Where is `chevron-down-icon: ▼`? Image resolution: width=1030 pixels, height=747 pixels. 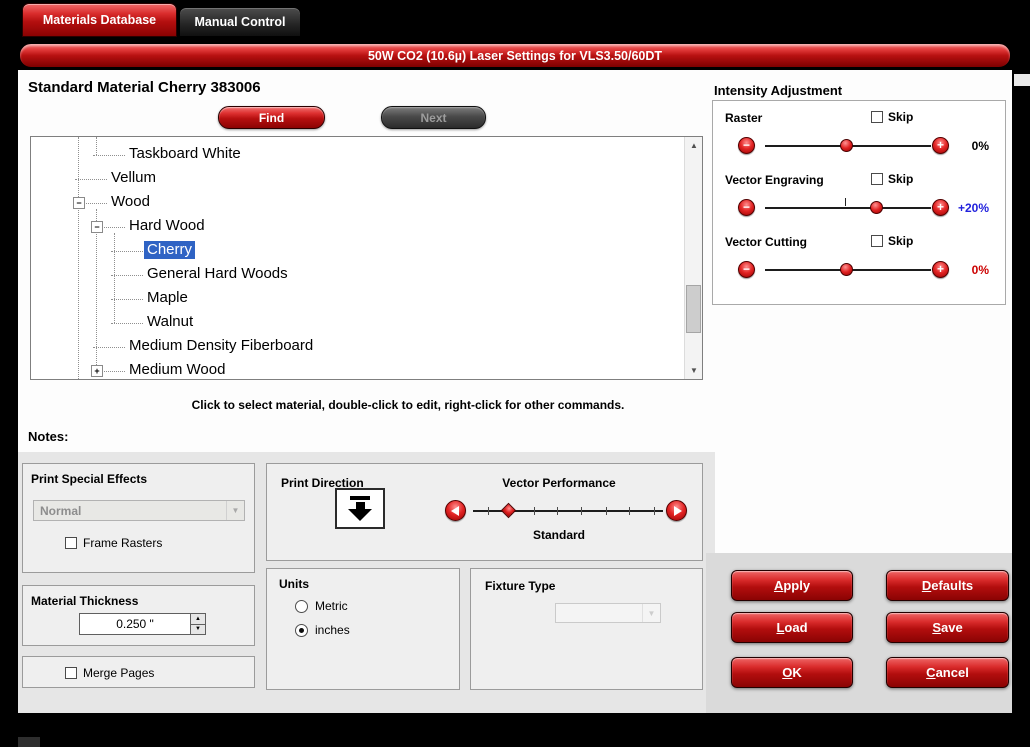 chevron-down-icon: ▼ is located at coordinates (651, 613).